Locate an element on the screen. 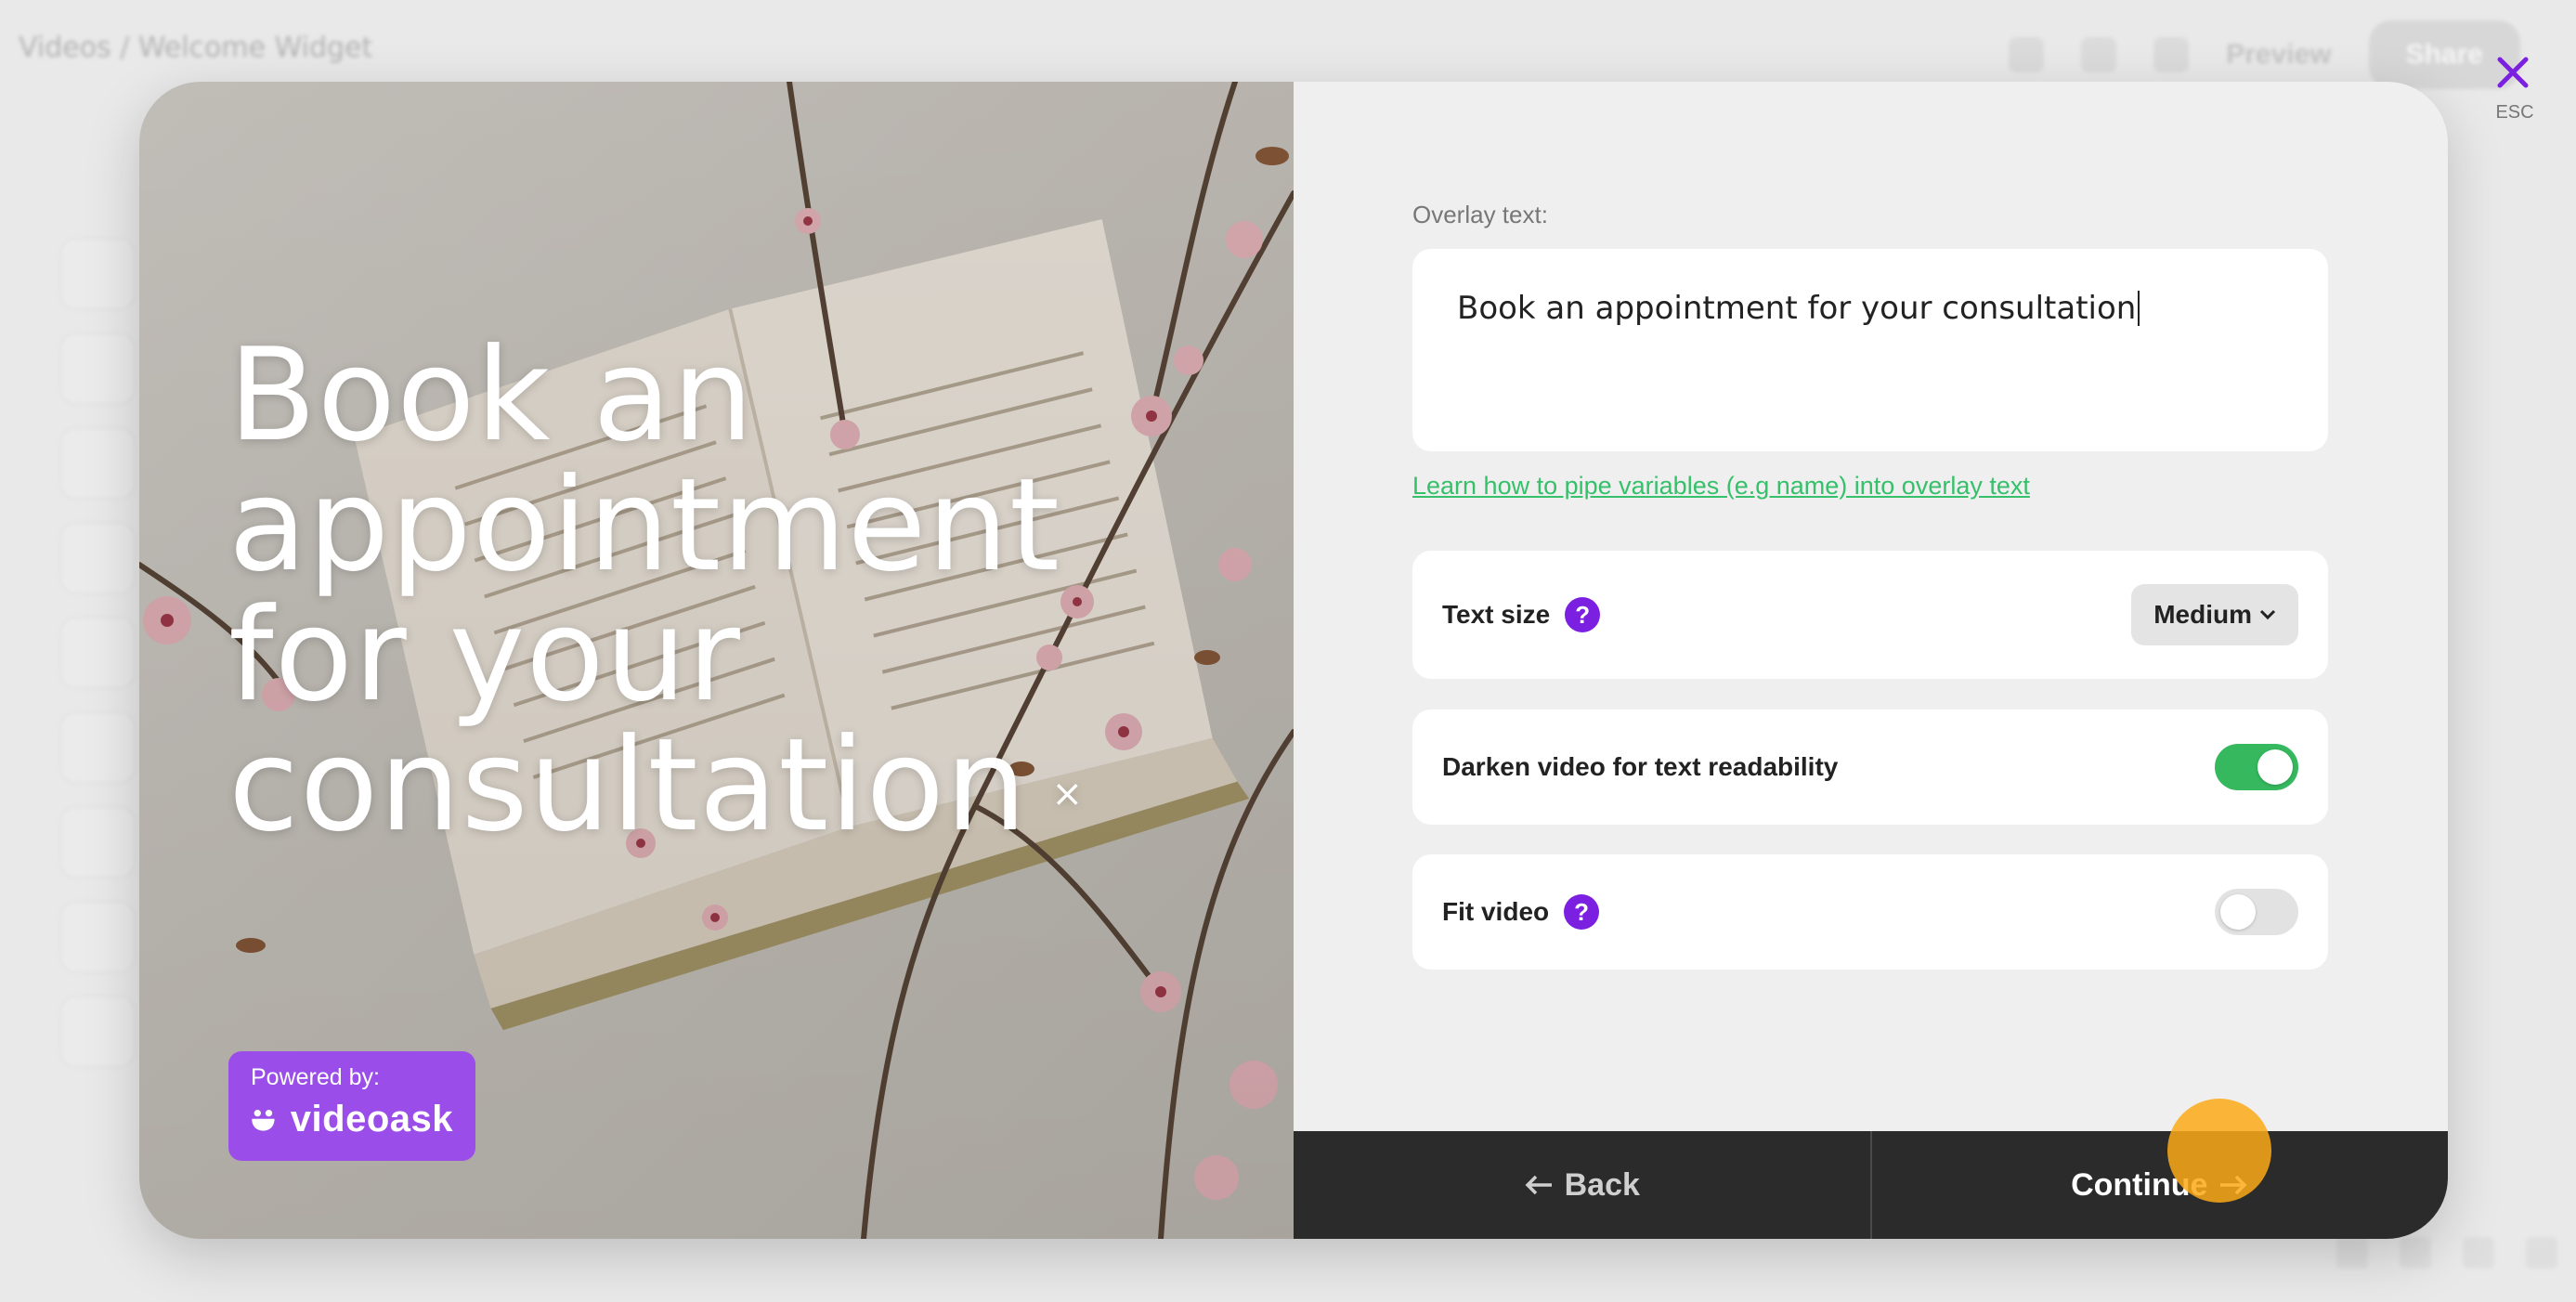 The width and height of the screenshot is (2576, 1302). powered-by-badge: Powered by: videoask is located at coordinates (351, 1106).